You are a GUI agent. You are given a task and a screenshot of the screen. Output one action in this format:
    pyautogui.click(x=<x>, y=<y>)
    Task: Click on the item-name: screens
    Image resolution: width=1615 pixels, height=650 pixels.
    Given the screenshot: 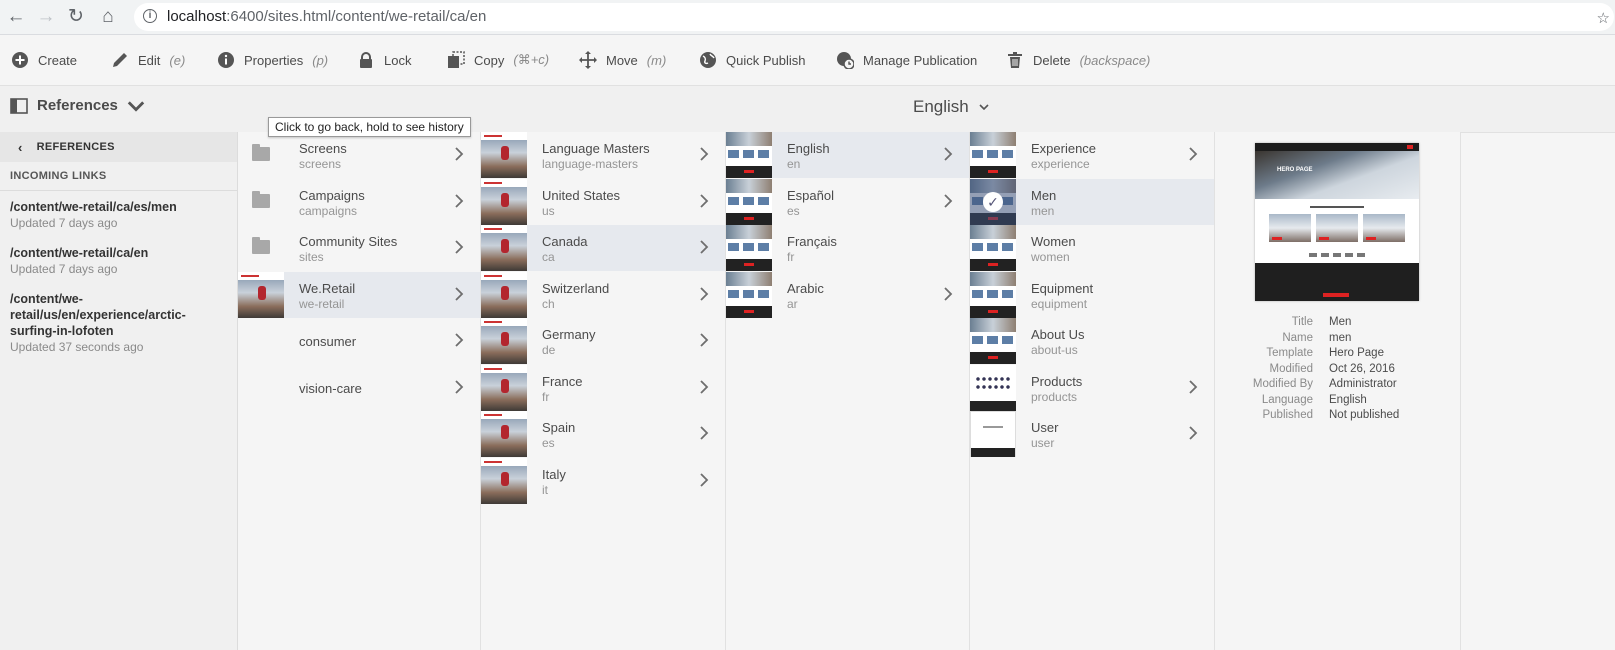 What is the action you would take?
    pyautogui.click(x=320, y=164)
    